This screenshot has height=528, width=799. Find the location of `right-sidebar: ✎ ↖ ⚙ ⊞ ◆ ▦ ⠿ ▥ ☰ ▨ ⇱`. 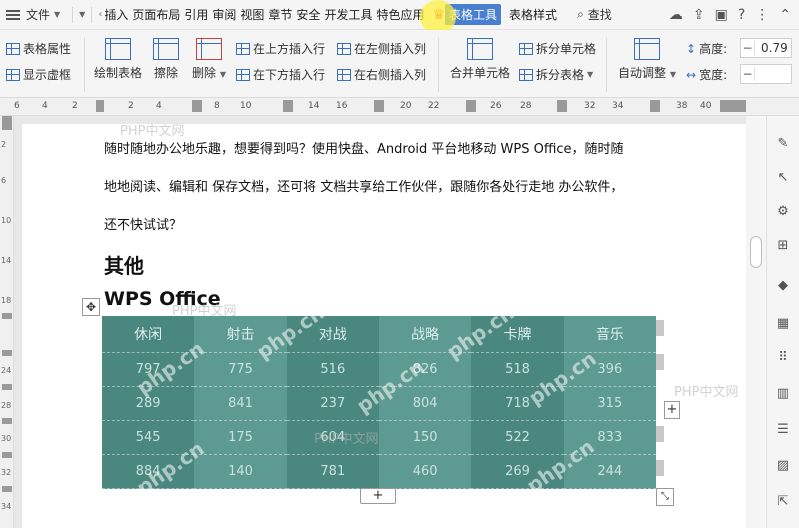

right-sidebar: ✎ ↖ ⚙ ⊞ ◆ ▦ ⠿ ▥ ☰ ▨ ⇱ is located at coordinates (782, 322).